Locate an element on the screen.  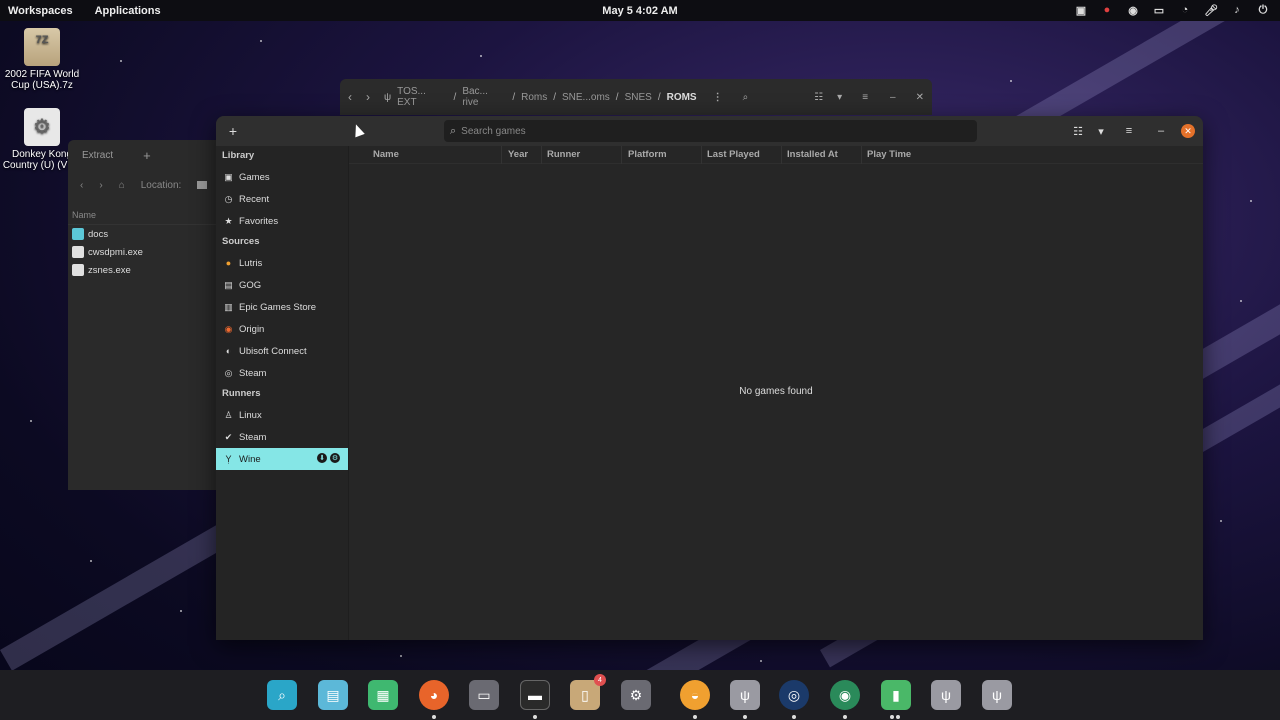
empty-message: No games found is located at coordinates (776, 391).